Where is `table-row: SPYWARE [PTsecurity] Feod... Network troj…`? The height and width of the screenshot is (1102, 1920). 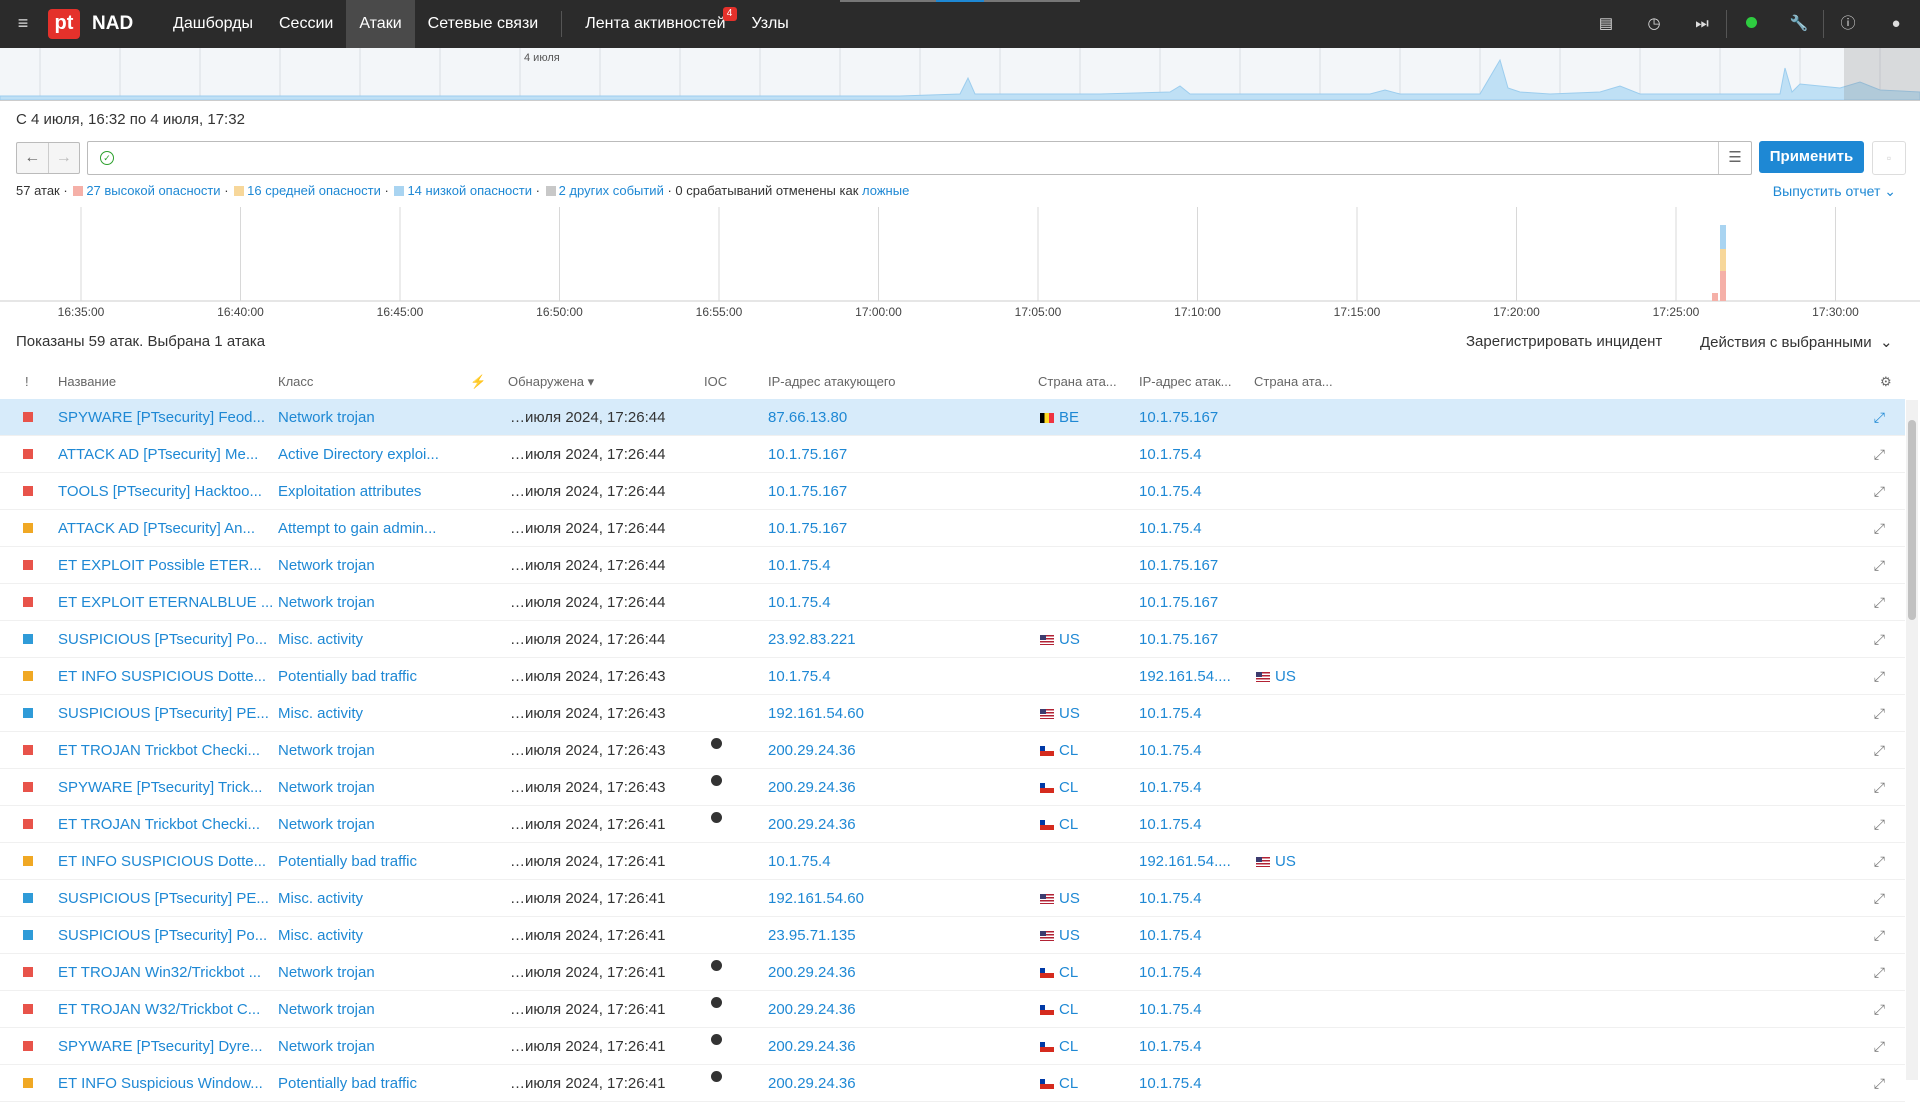 table-row: SPYWARE [PTsecurity] Feod... Network troj… is located at coordinates (952, 417).